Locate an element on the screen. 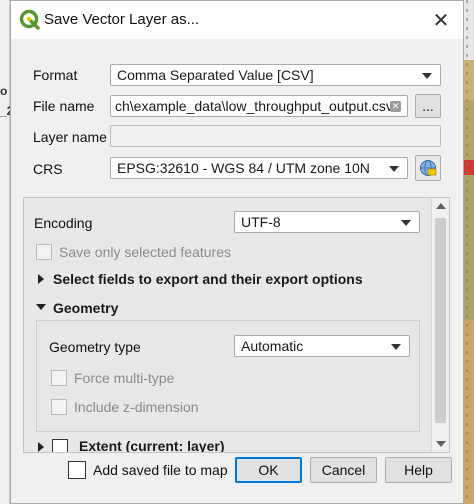  add-saved-file-checkbox is located at coordinates (77, 470).